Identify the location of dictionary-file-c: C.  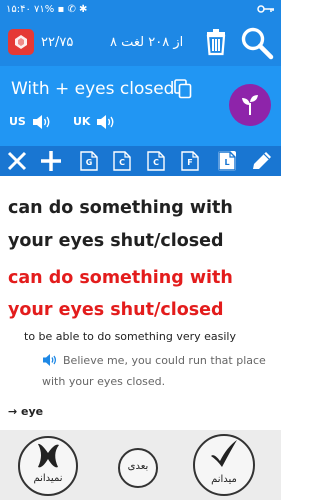
(122, 161).